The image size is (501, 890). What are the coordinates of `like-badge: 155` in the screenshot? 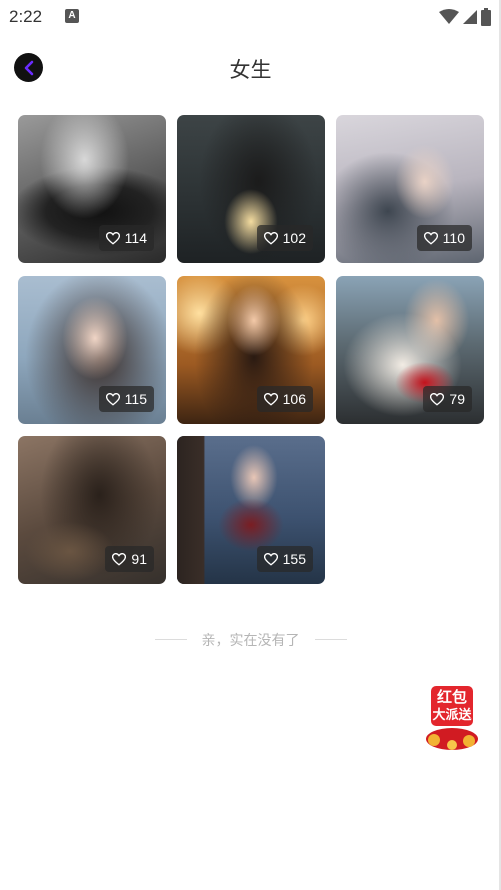 It's located at (284, 559).